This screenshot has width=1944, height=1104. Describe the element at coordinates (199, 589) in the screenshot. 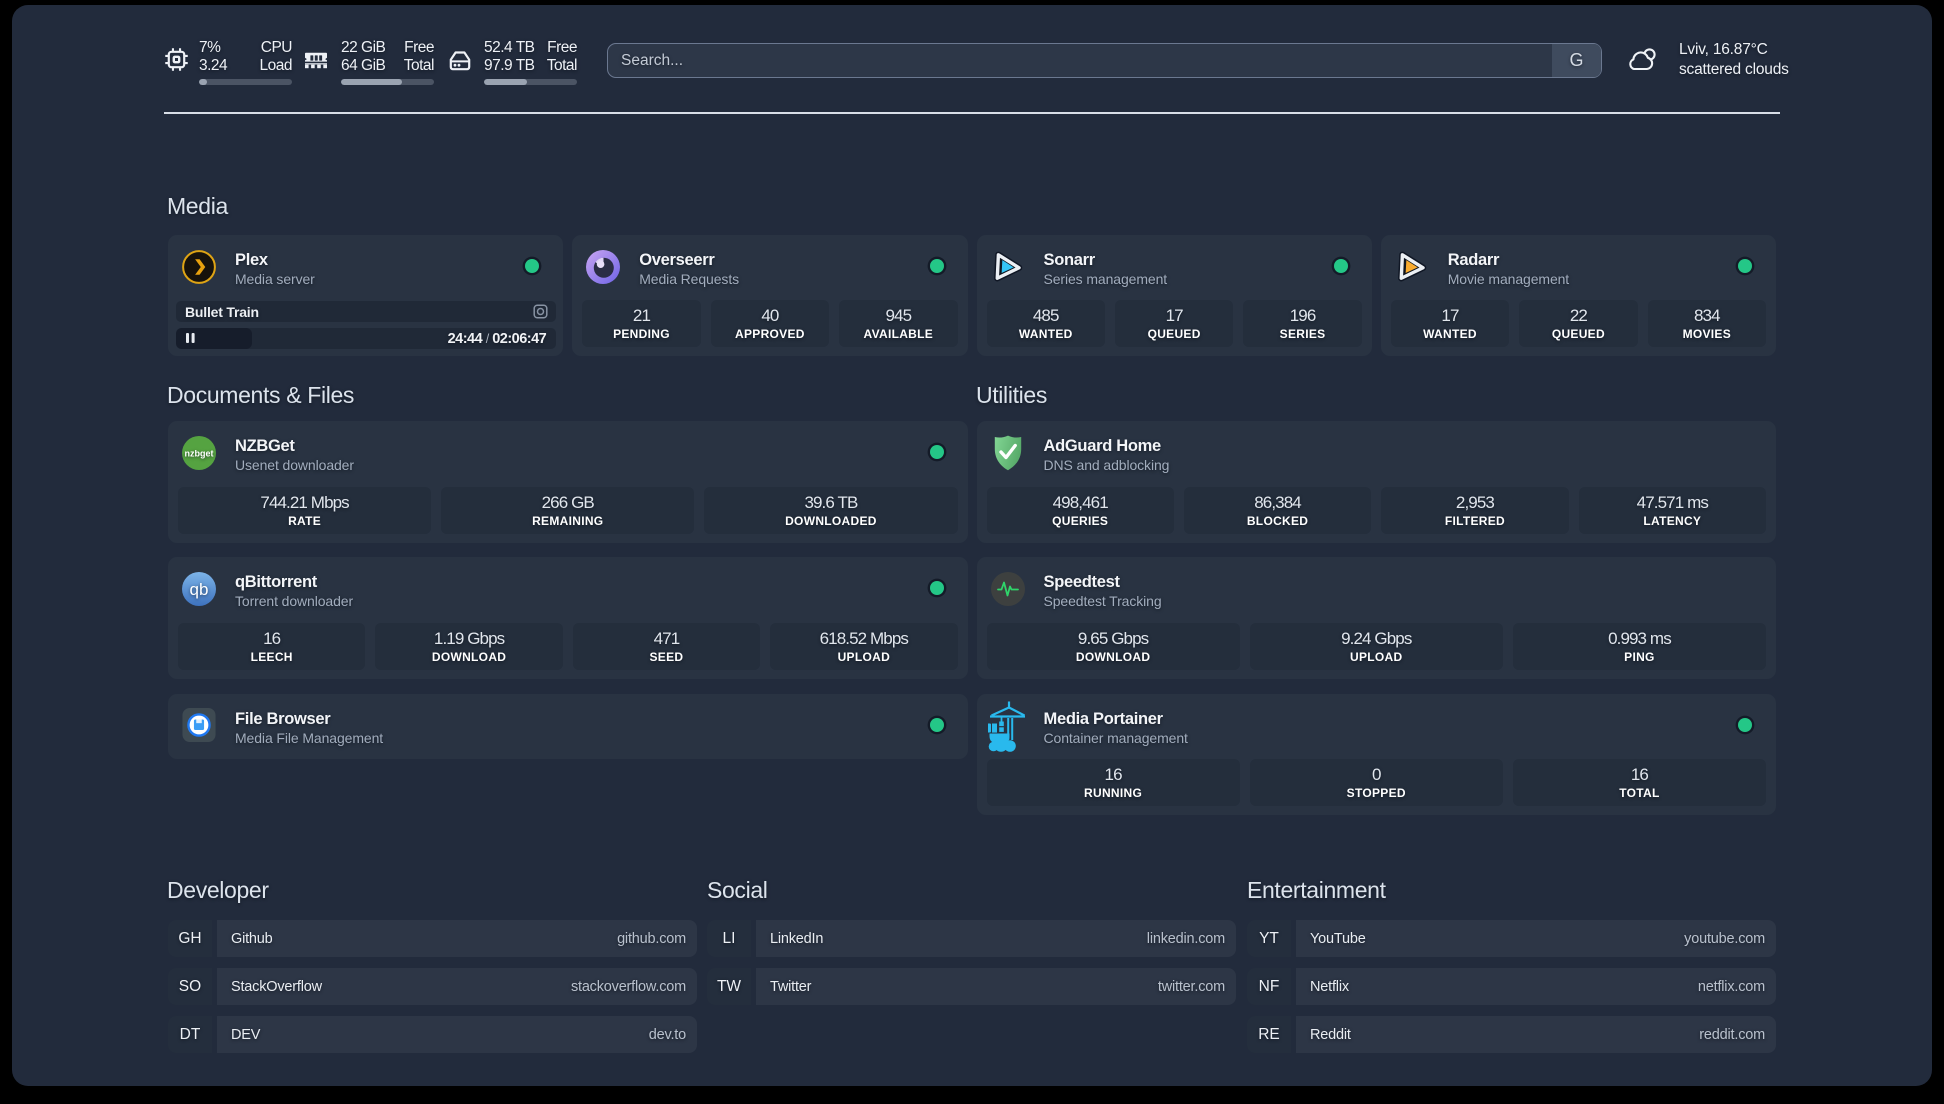

I see `svg-text: qb` at that location.